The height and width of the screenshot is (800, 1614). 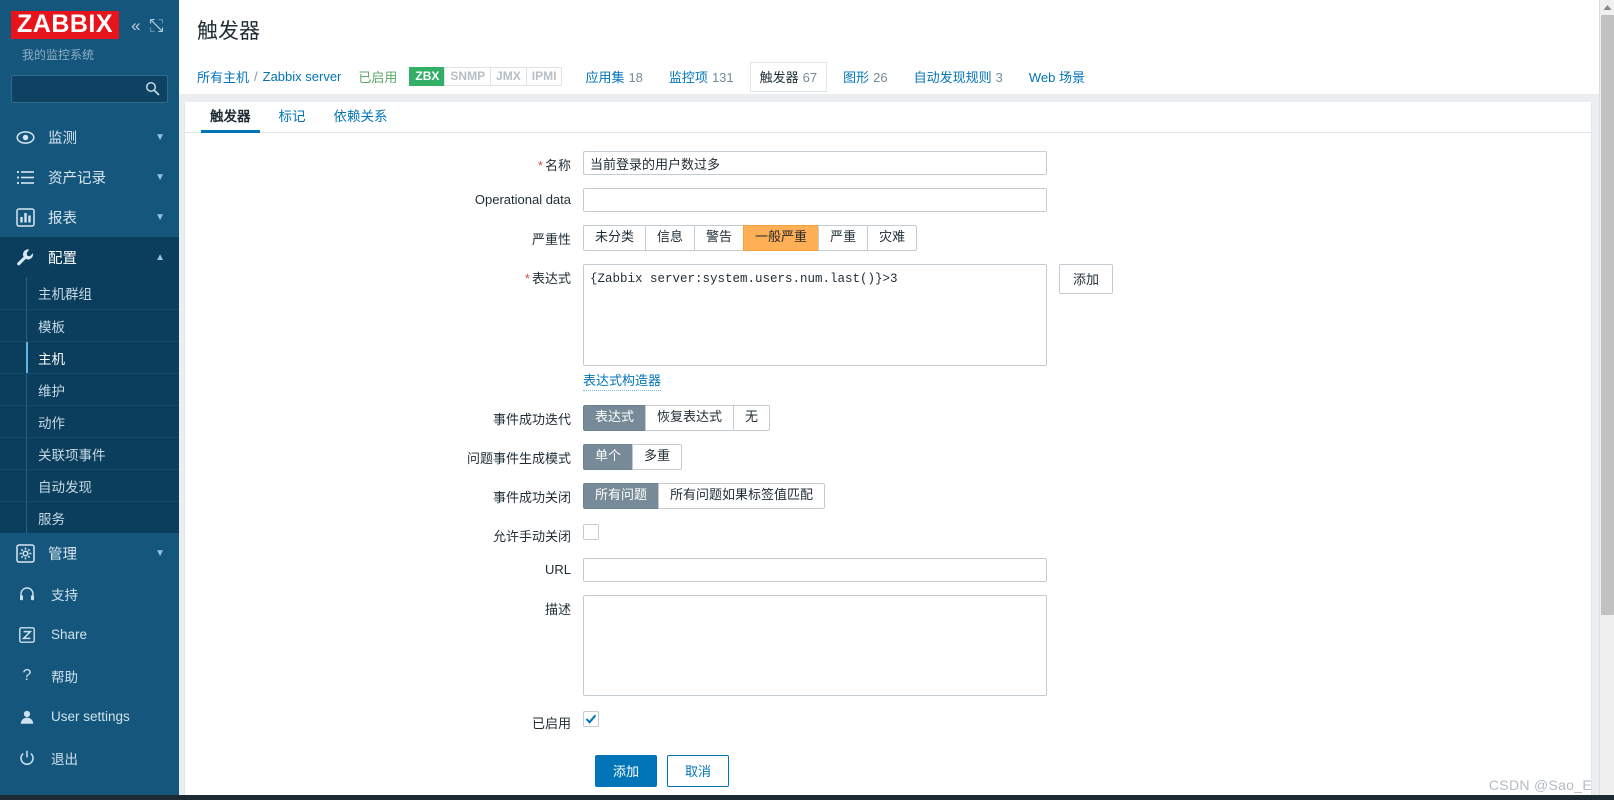 What do you see at coordinates (89, 757) in the screenshot?
I see `sidebar-item-signout: 退出` at bounding box center [89, 757].